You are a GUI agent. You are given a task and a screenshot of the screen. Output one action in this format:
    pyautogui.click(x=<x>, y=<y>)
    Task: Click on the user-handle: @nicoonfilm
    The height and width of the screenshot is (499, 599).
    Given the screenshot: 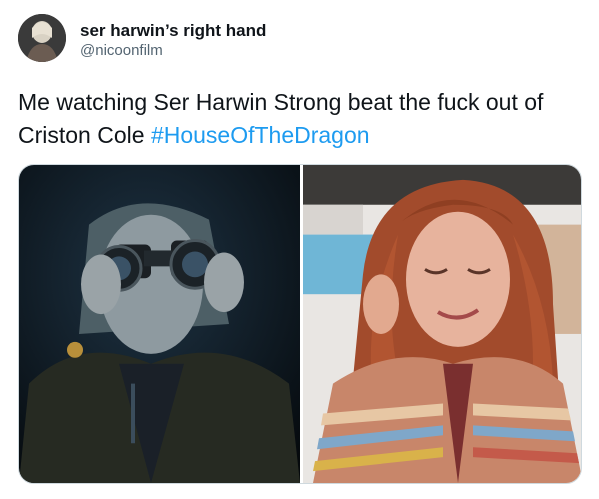 What is the action you would take?
    pyautogui.click(x=121, y=50)
    